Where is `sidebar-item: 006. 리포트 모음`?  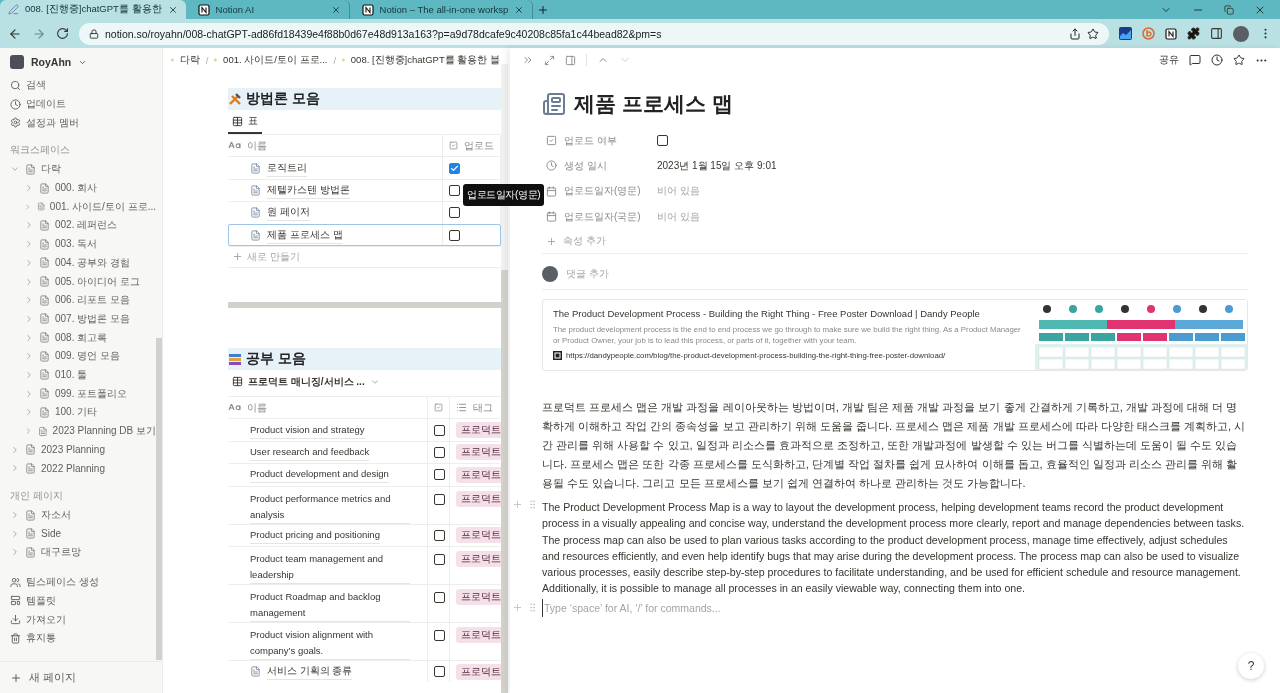 sidebar-item: 006. 리포트 모음 is located at coordinates (78, 300).